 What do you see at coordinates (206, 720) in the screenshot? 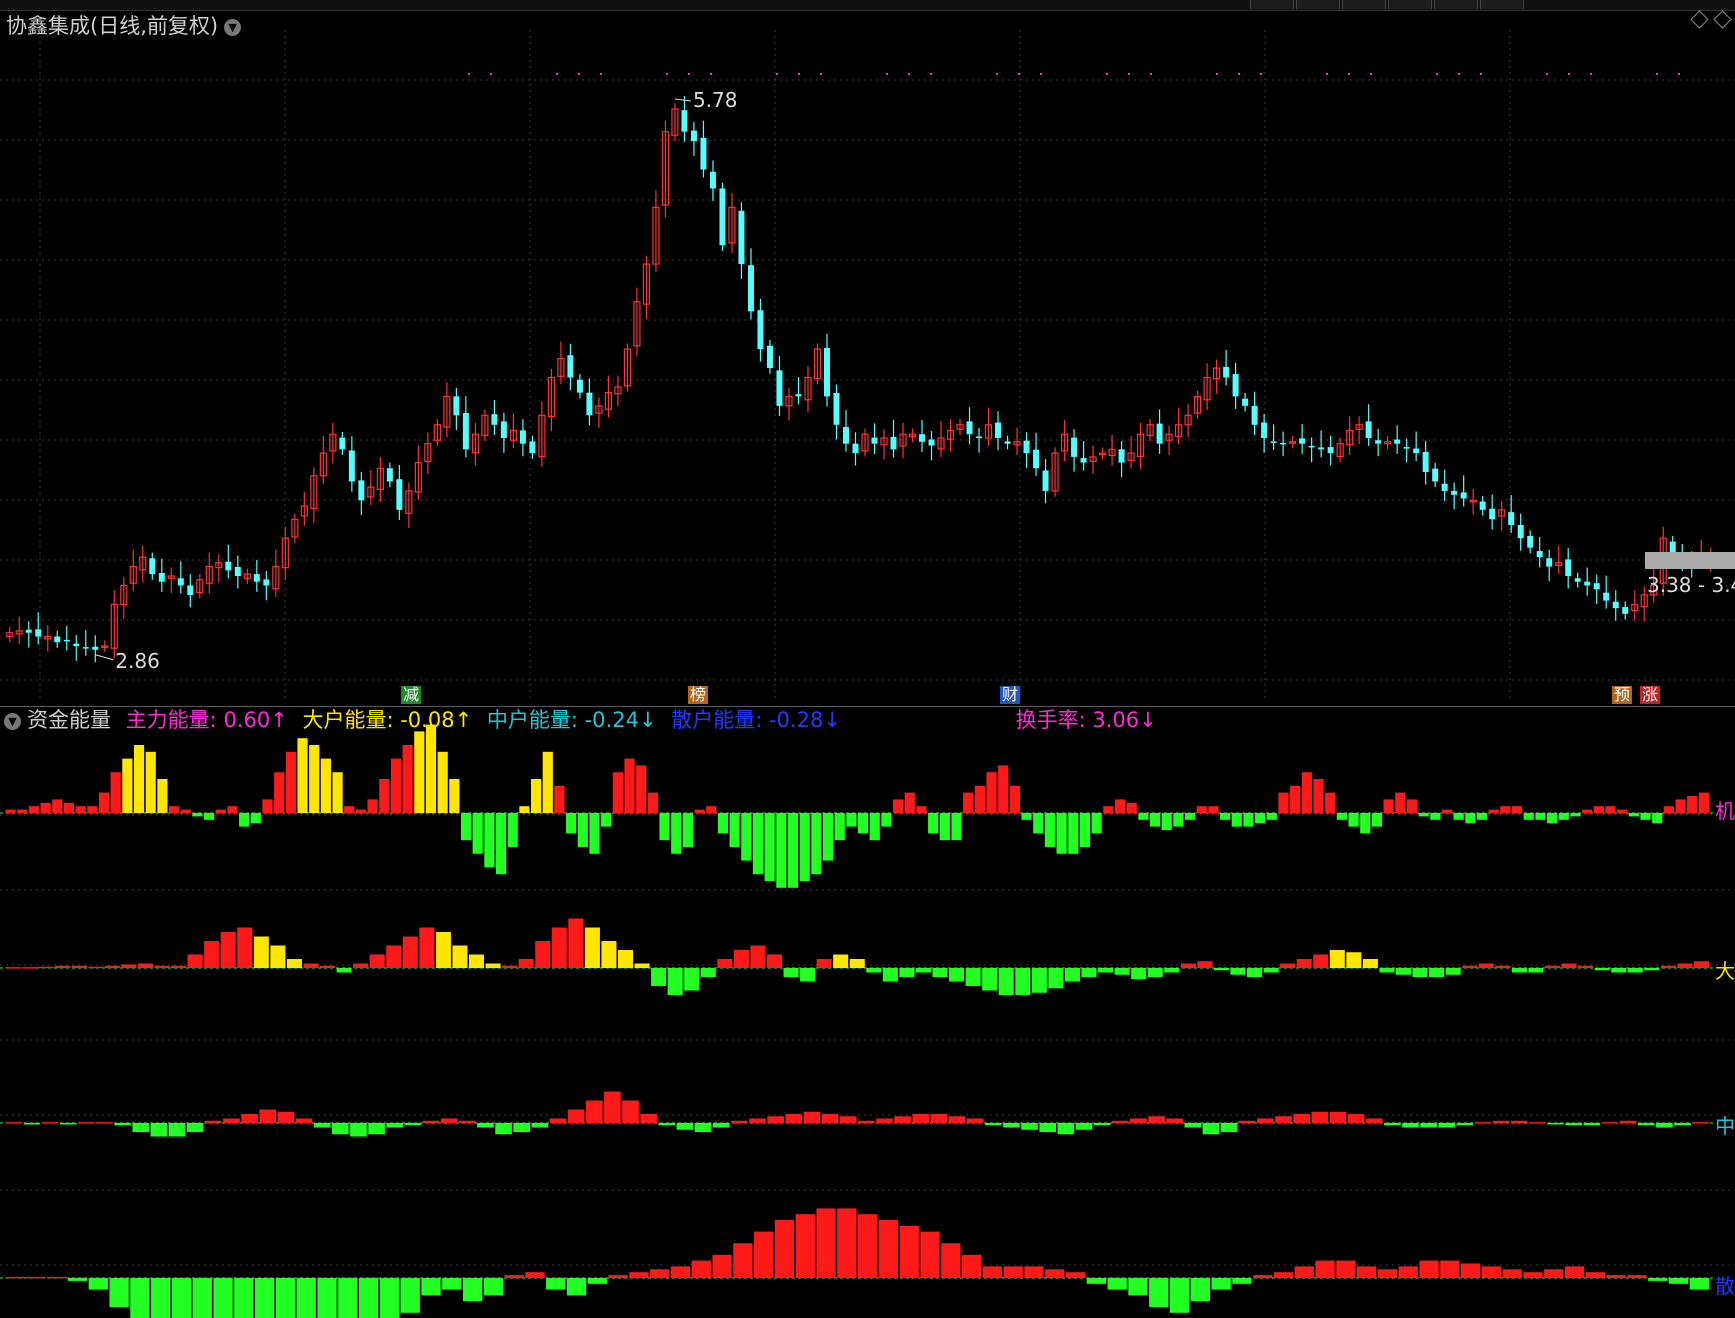
I see `indicator-main-force: 主力能量: 0.60↑` at bounding box center [206, 720].